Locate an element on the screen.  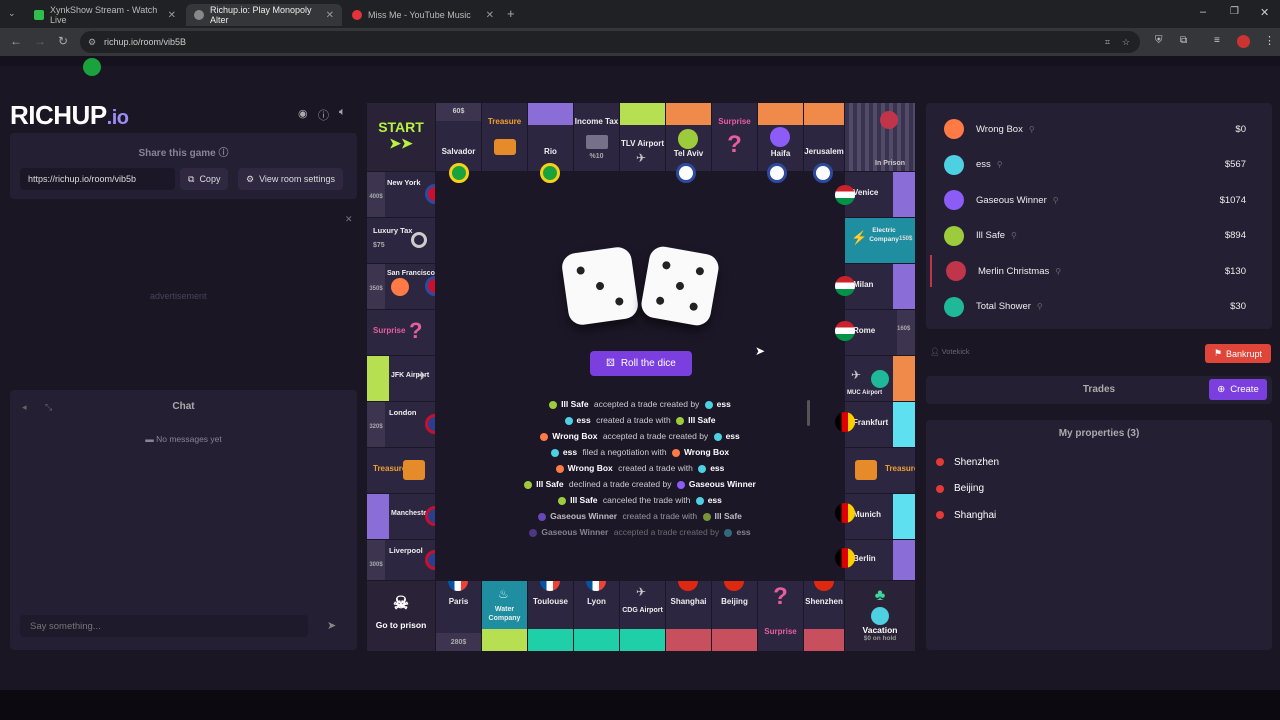
start-arrow-icon: ➤➤ is located at coordinates (401, 143).